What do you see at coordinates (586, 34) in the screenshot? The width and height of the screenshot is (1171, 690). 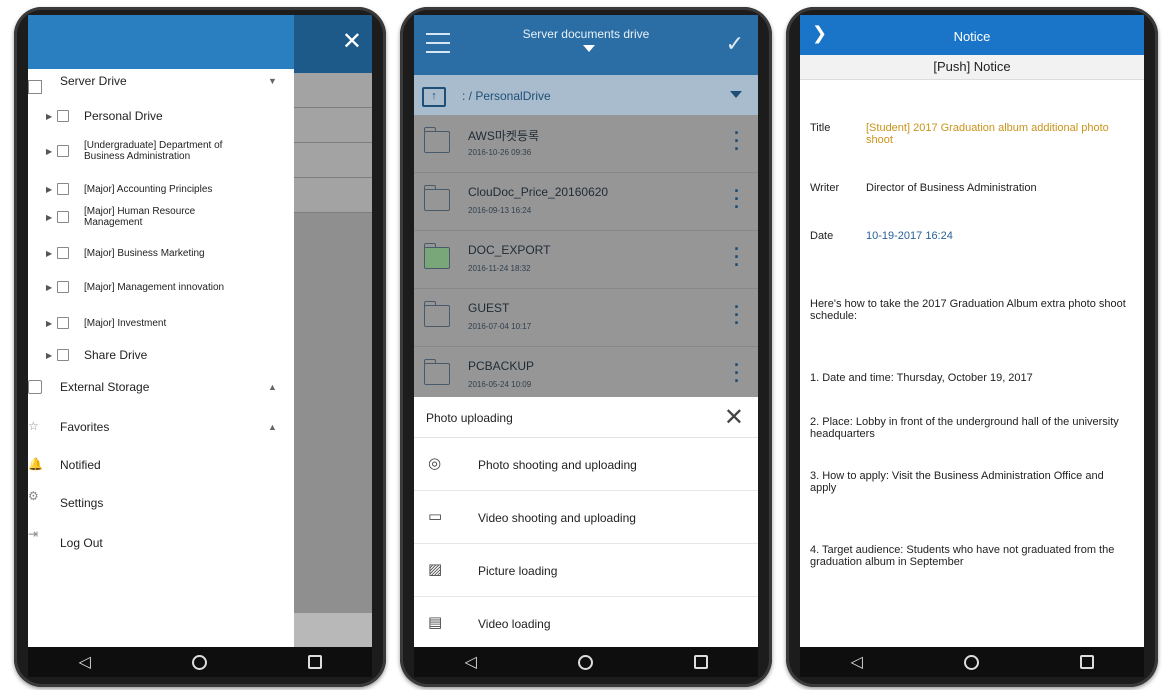 I see `drive-title: Server documents drive` at bounding box center [586, 34].